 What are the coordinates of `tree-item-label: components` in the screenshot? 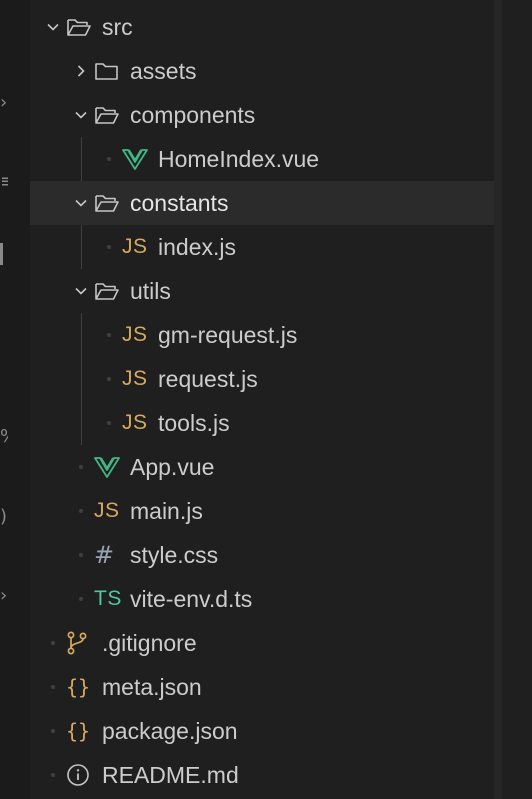 It's located at (193, 115).